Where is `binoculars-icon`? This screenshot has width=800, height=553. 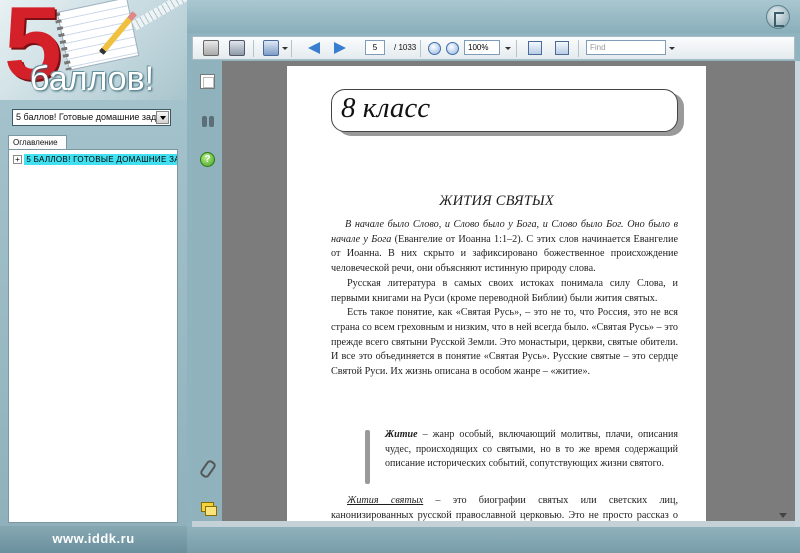 binoculars-icon is located at coordinates (207, 121).